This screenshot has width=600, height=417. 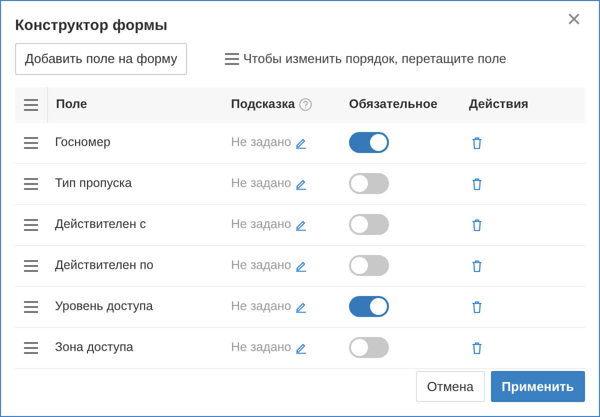 I want to click on field-name: Уровень доступа, so click(x=104, y=307).